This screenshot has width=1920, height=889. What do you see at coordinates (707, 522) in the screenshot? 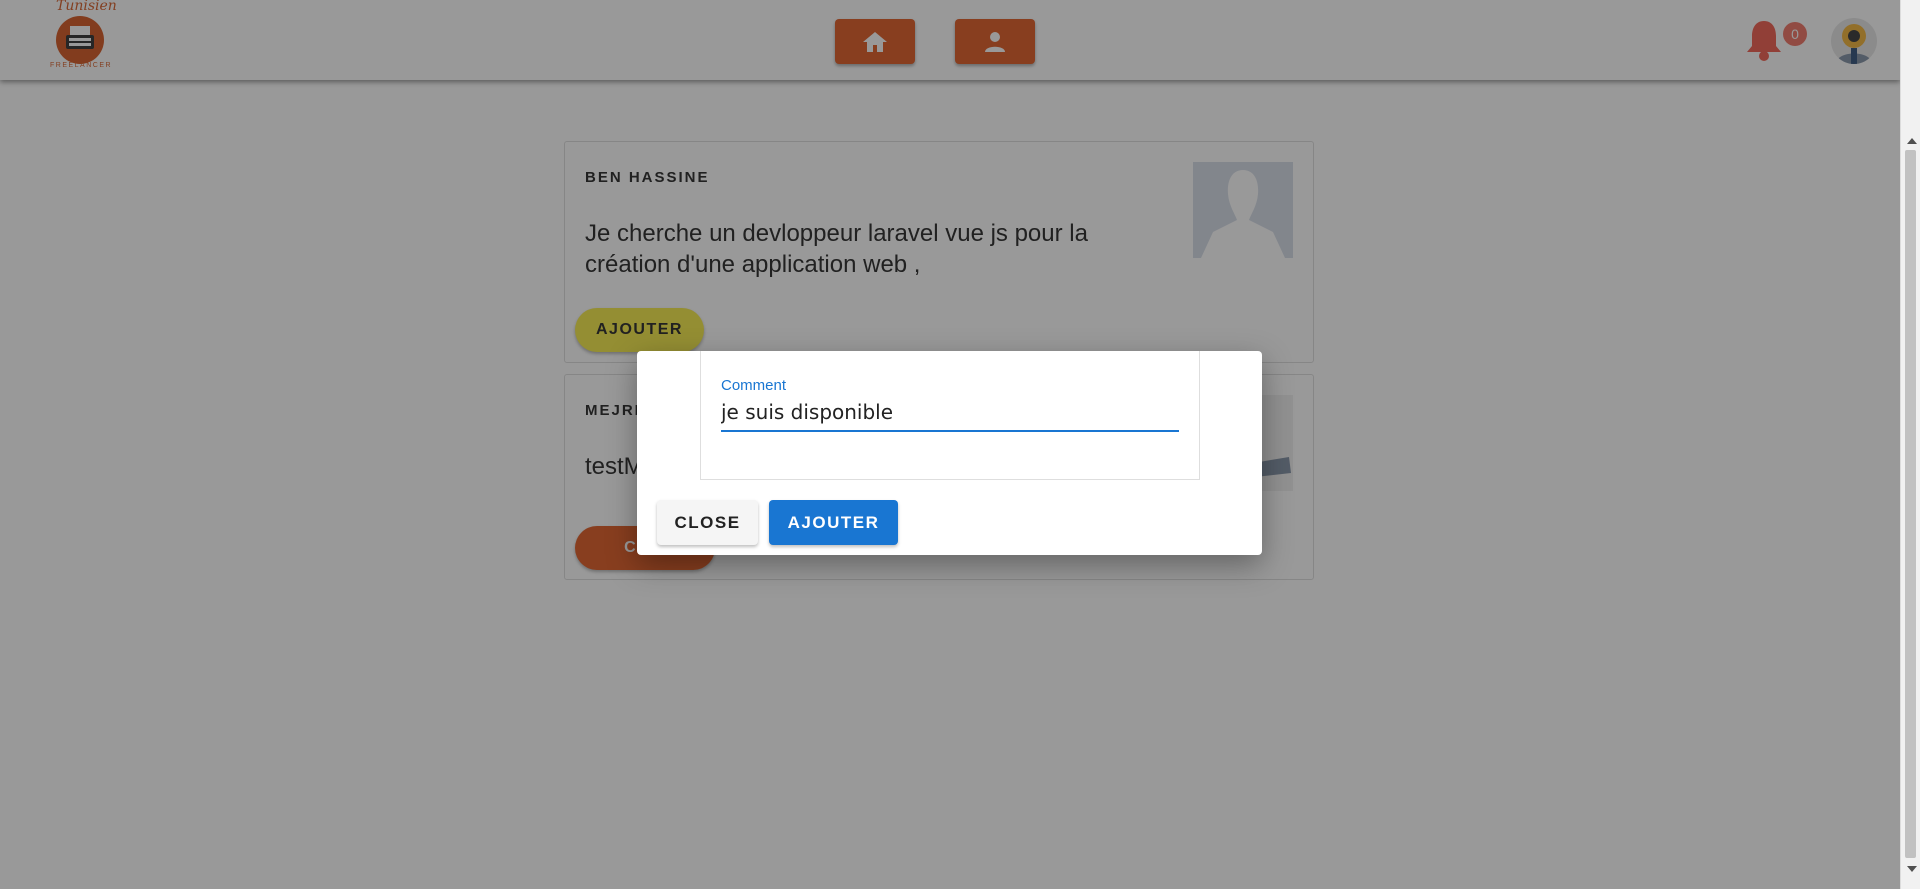
I see `close-button: CLOSE` at bounding box center [707, 522].